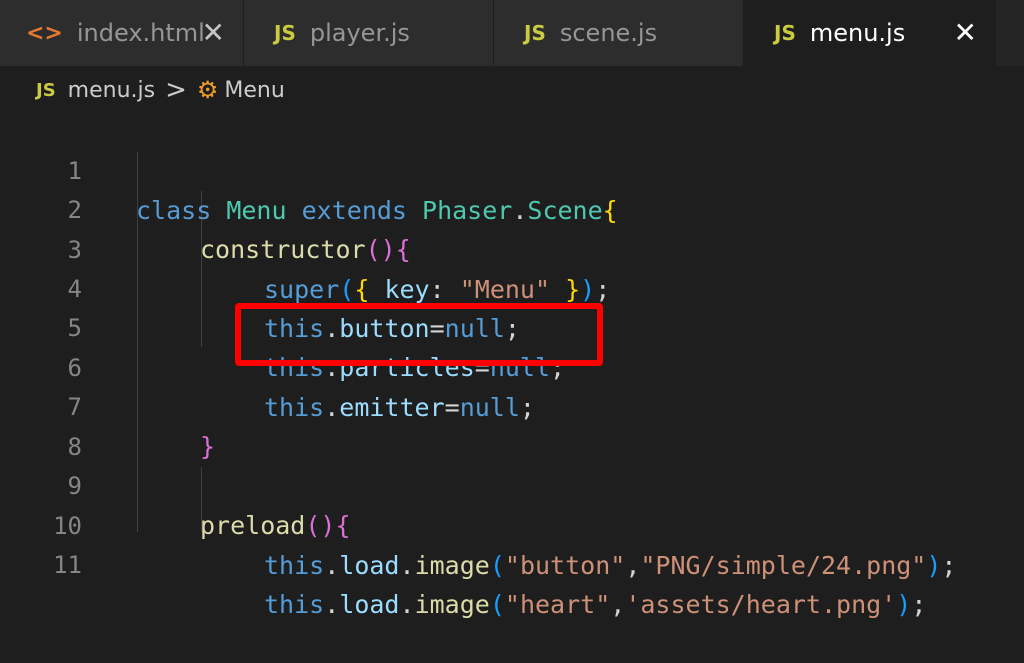  What do you see at coordinates (857, 33) in the screenshot?
I see `tab-label: menu.js` at bounding box center [857, 33].